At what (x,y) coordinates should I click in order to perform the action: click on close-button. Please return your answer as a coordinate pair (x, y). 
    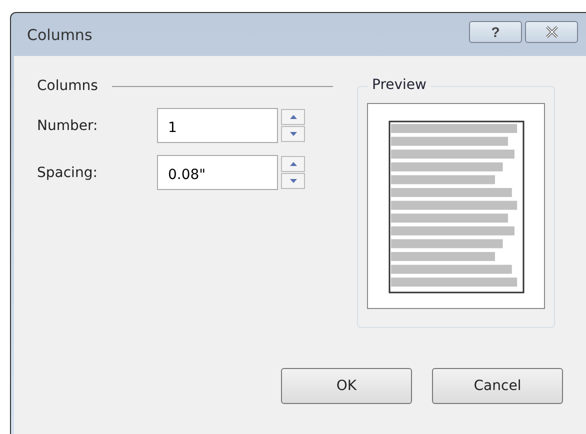
    Looking at the image, I should click on (551, 31).